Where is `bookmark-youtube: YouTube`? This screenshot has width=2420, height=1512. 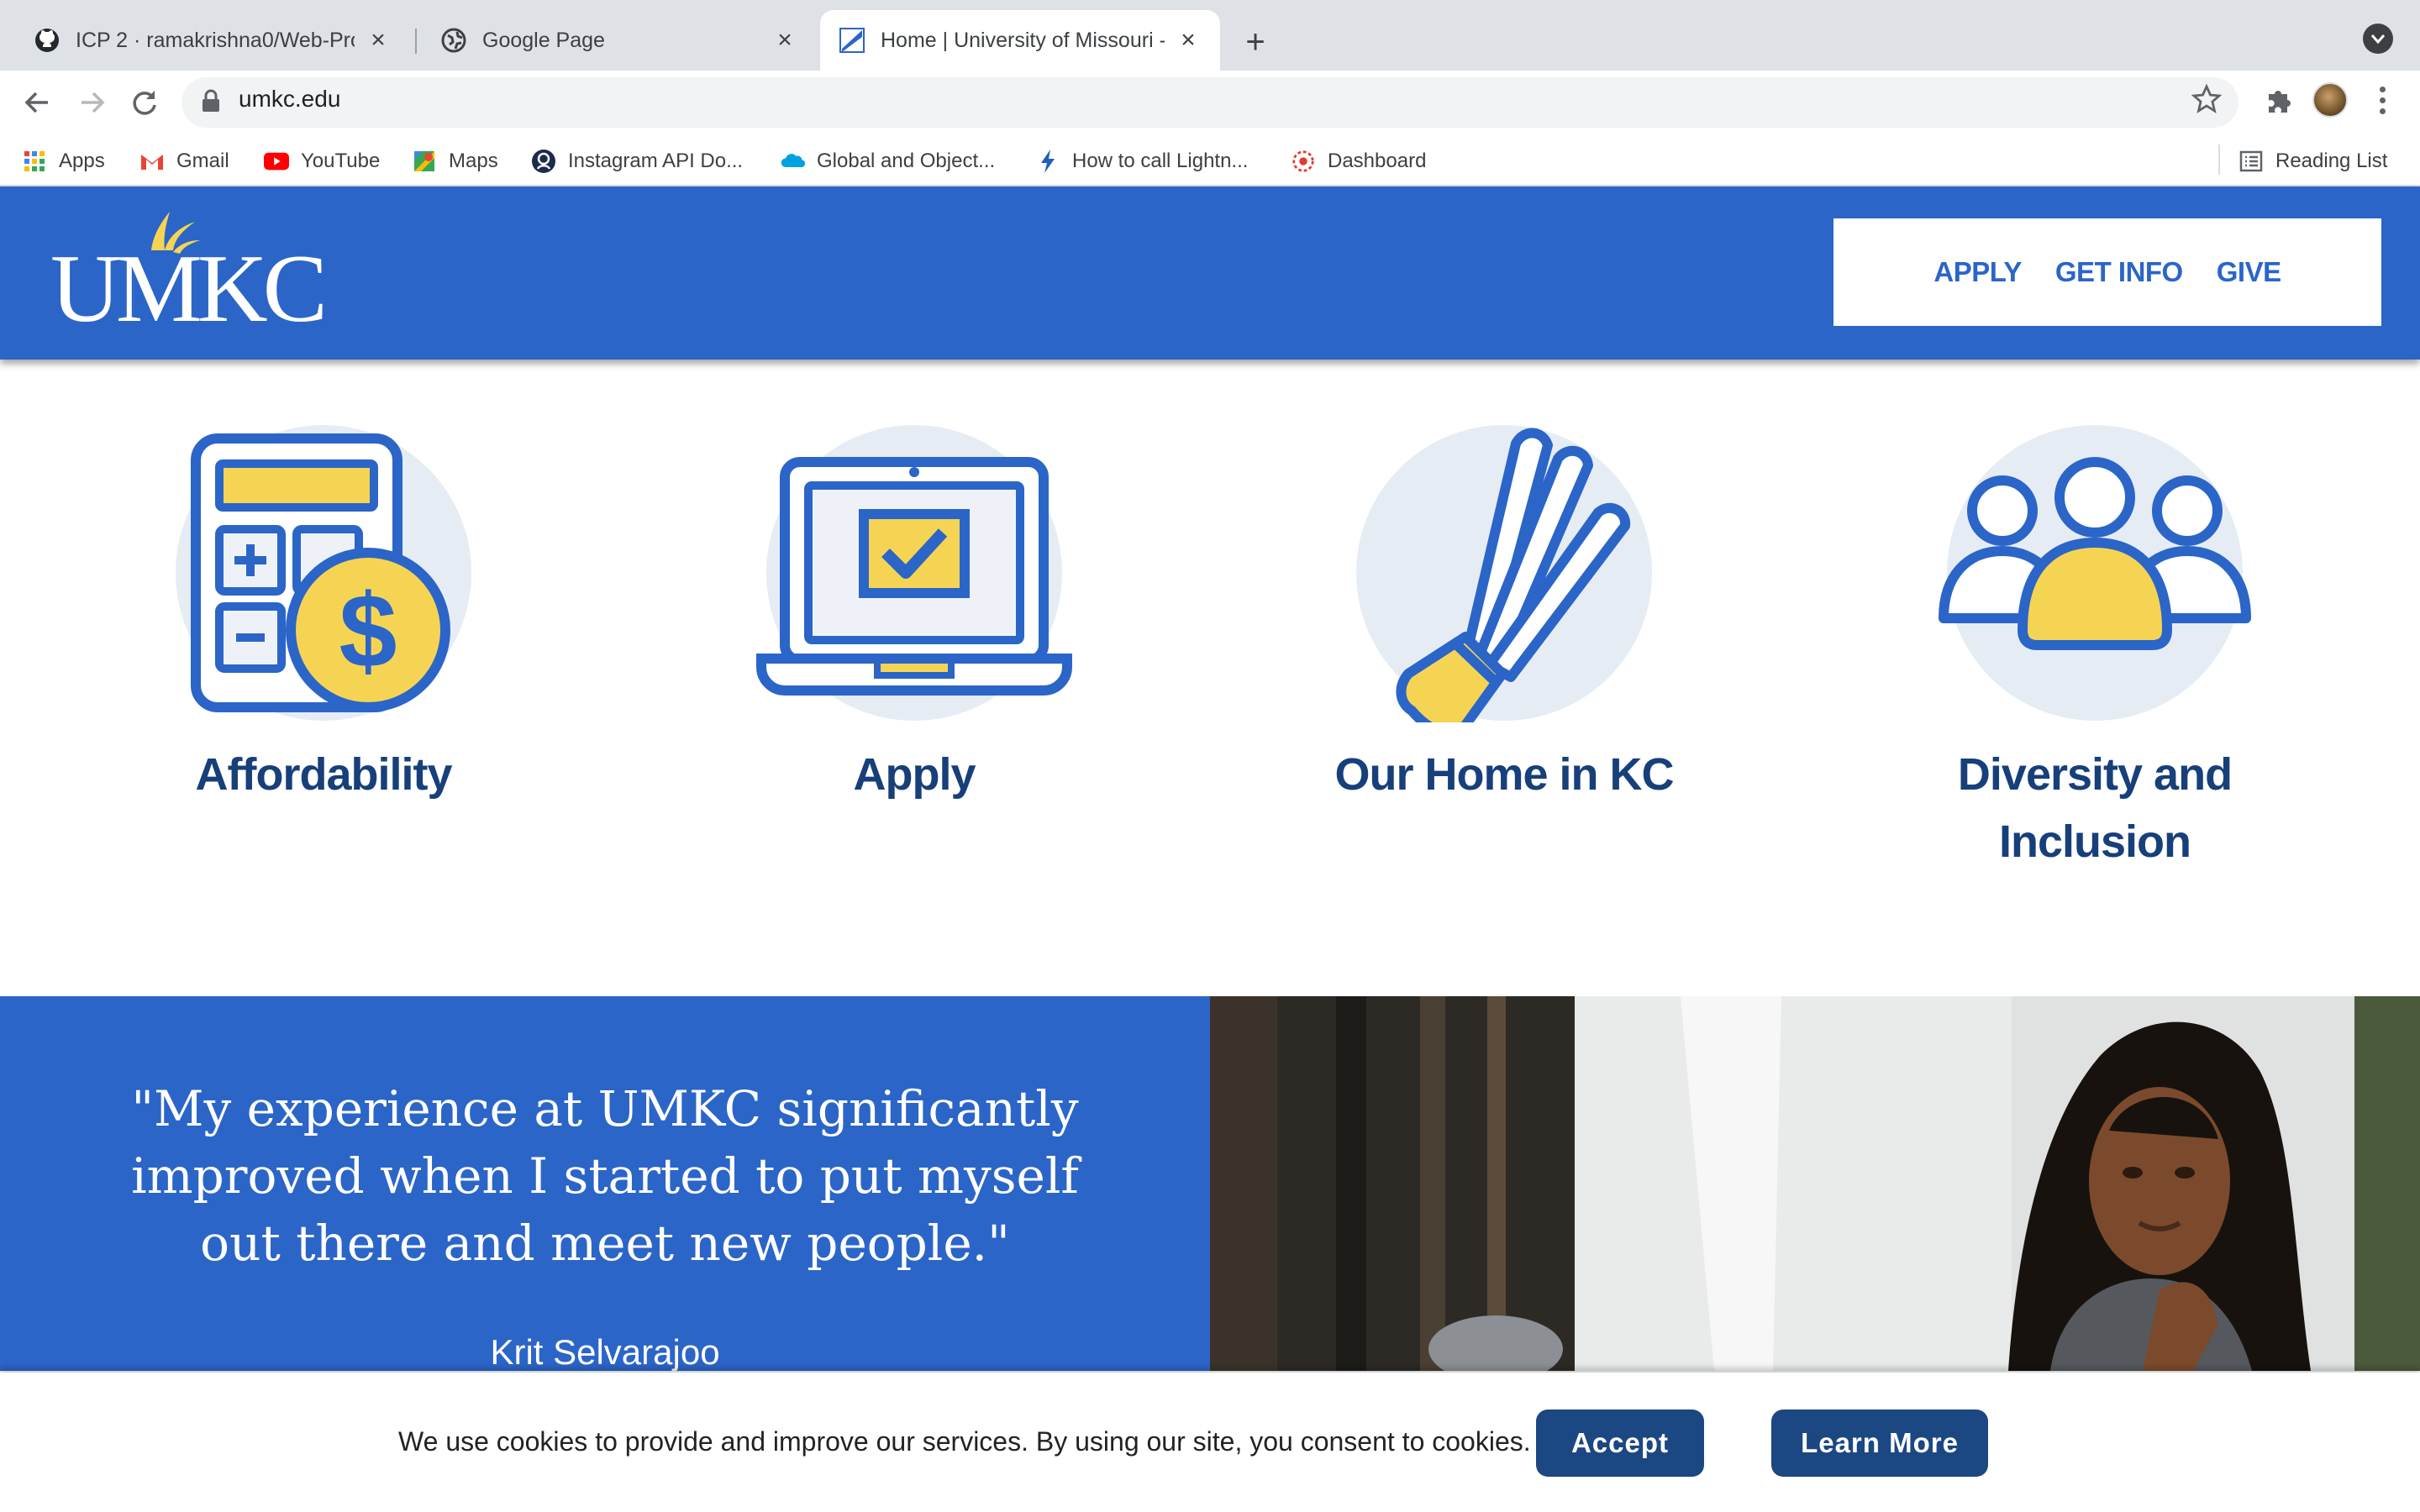 bookmark-youtube: YouTube is located at coordinates (322, 161).